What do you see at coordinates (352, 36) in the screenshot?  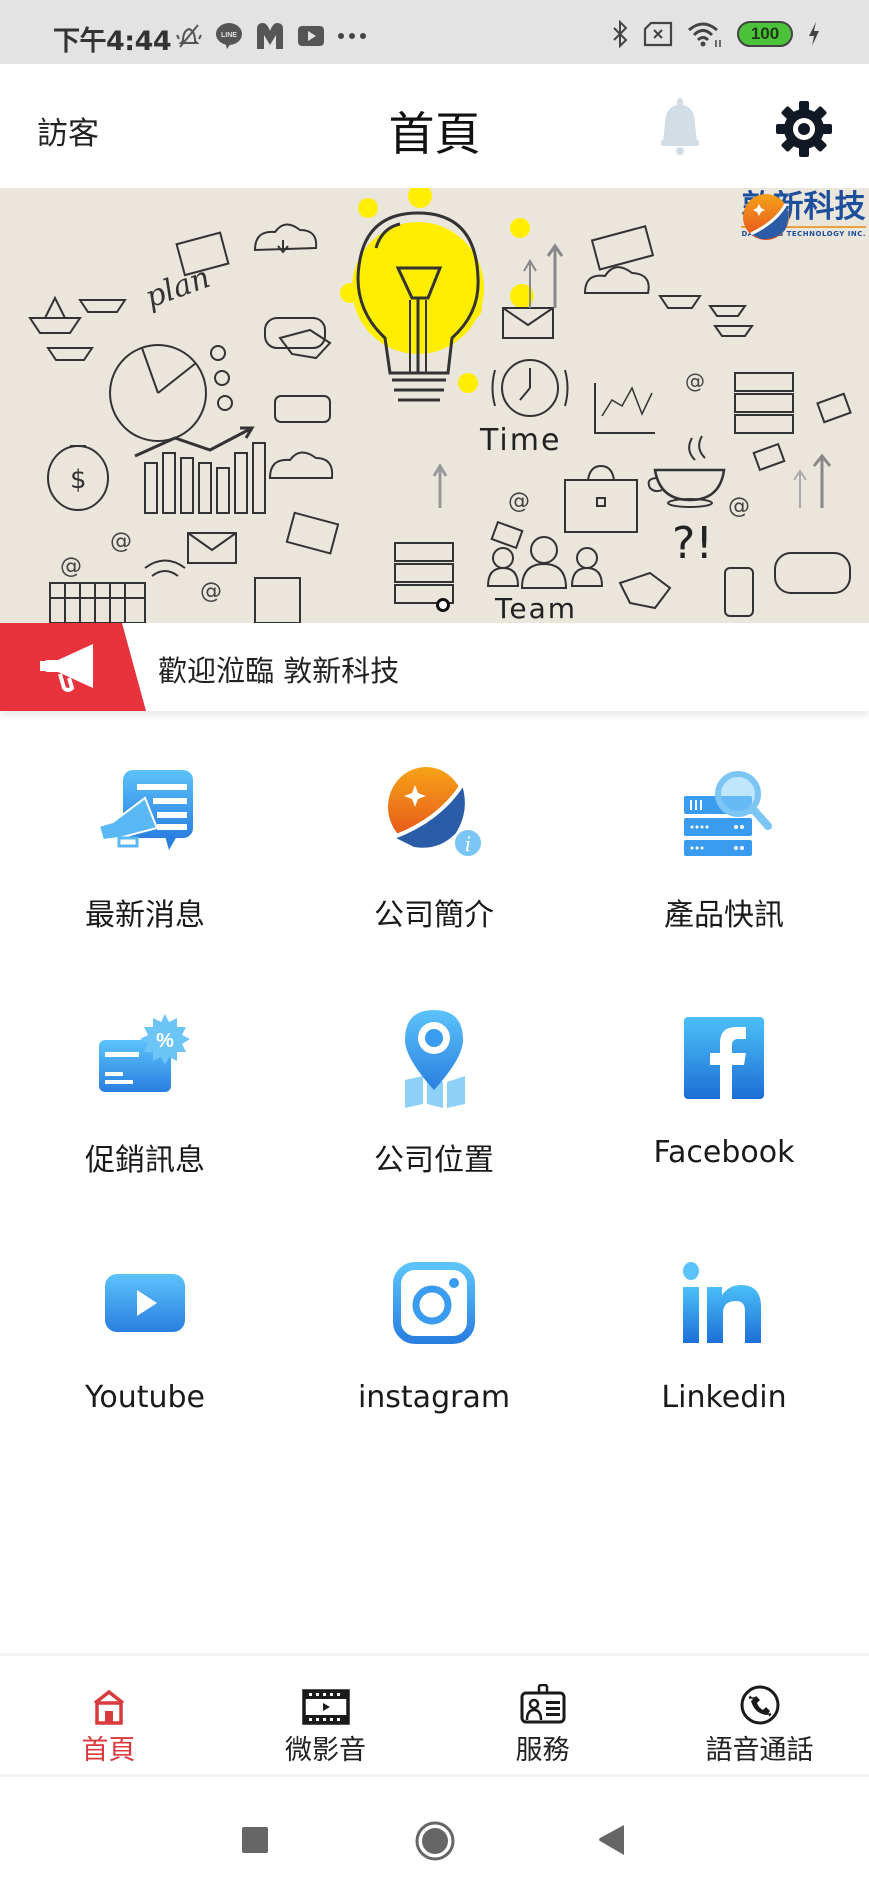 I see `more-dots-icon` at bounding box center [352, 36].